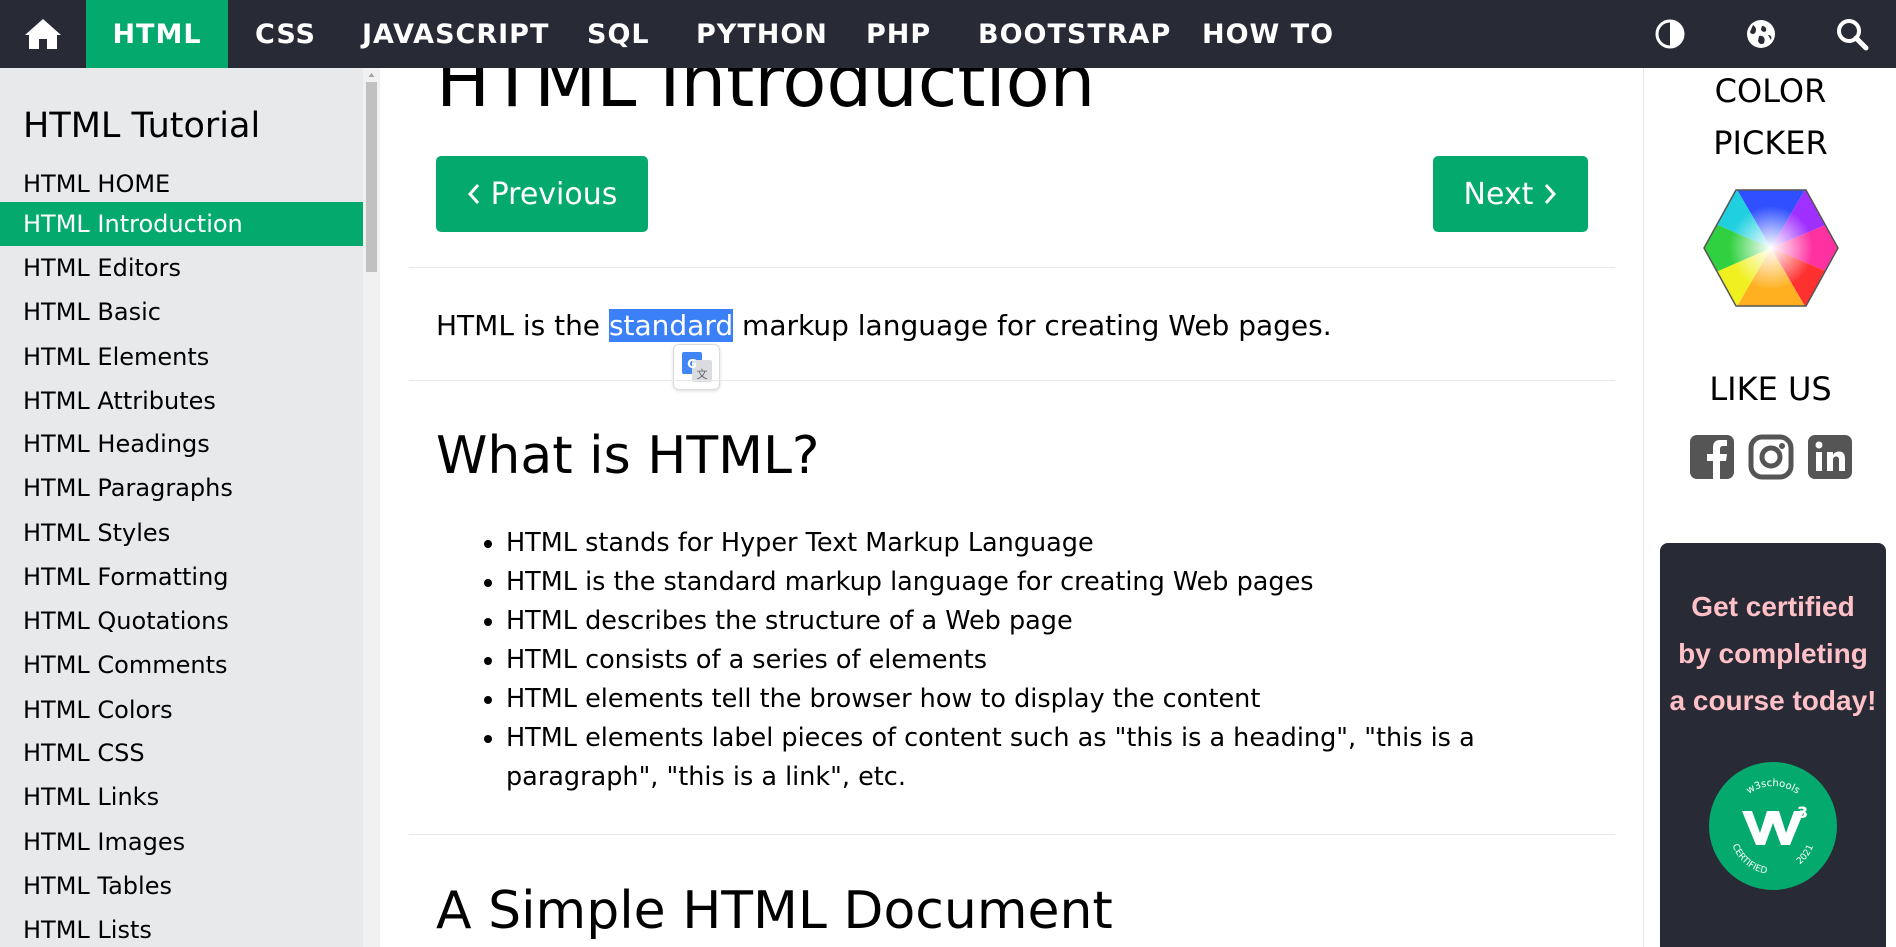 This screenshot has width=1896, height=947. What do you see at coordinates (618, 34) in the screenshot?
I see `nav-sql: SQL` at bounding box center [618, 34].